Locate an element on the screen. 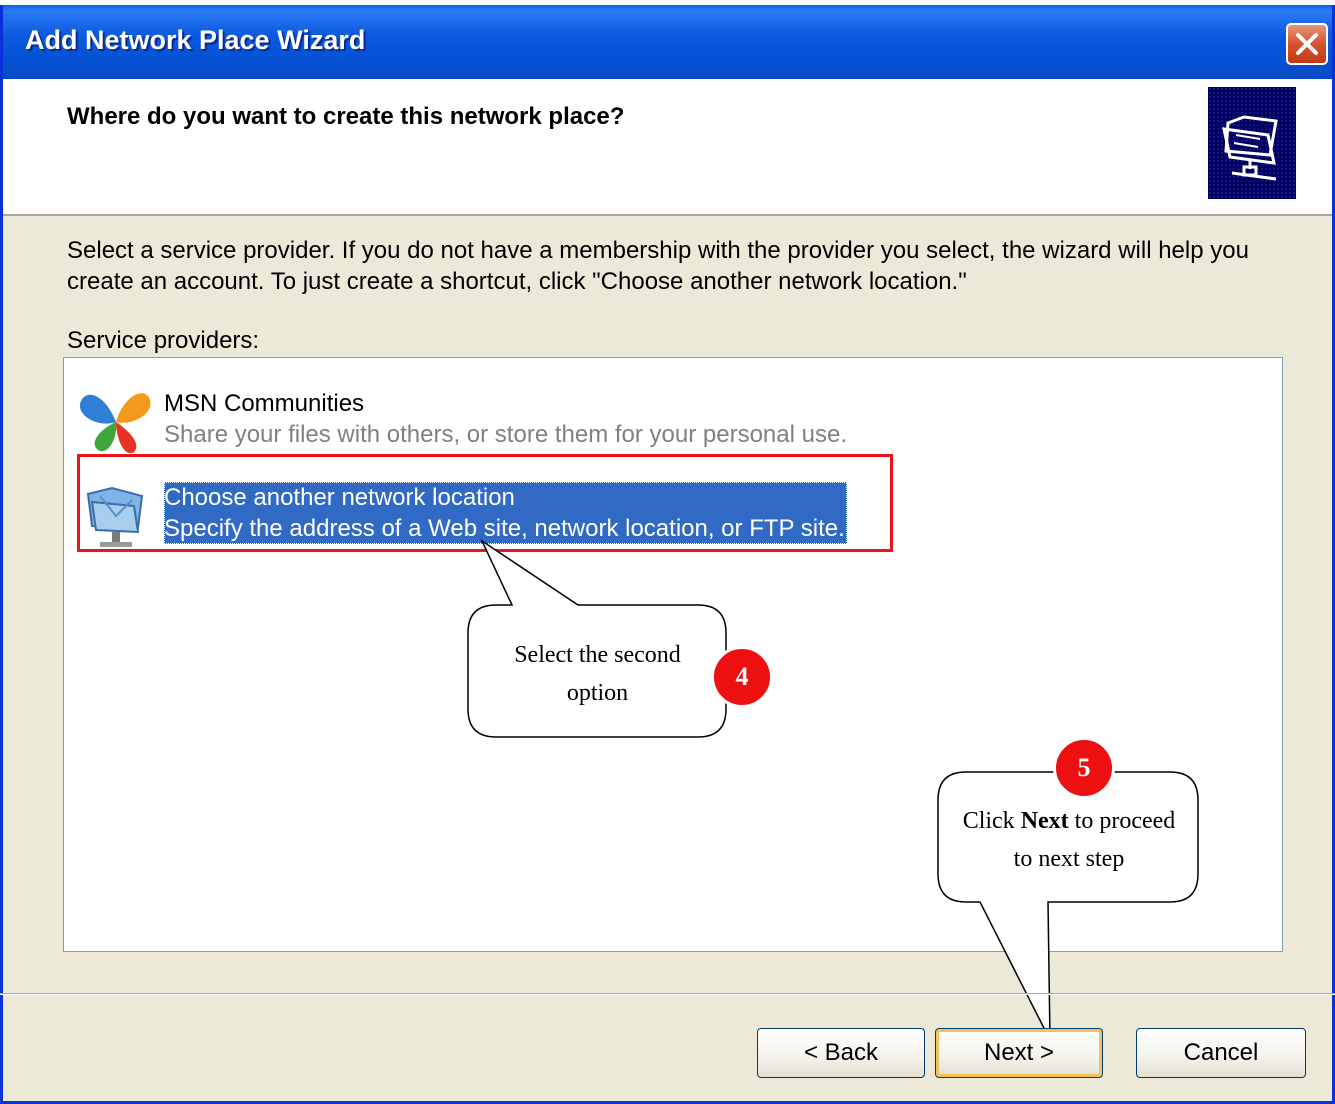 Image resolution: width=1335 pixels, height=1104 pixels. close-icon is located at coordinates (1307, 44).